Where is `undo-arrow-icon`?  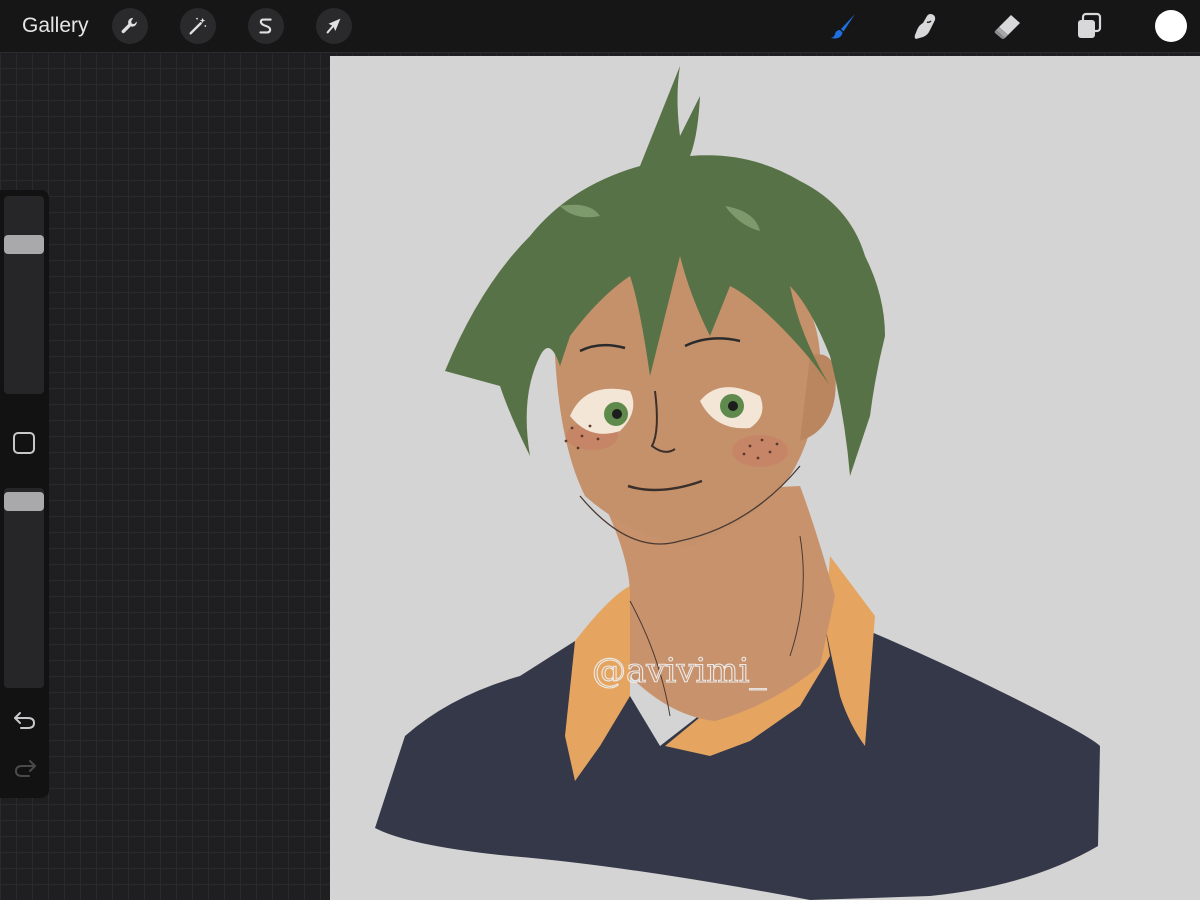 undo-arrow-icon is located at coordinates (25, 720).